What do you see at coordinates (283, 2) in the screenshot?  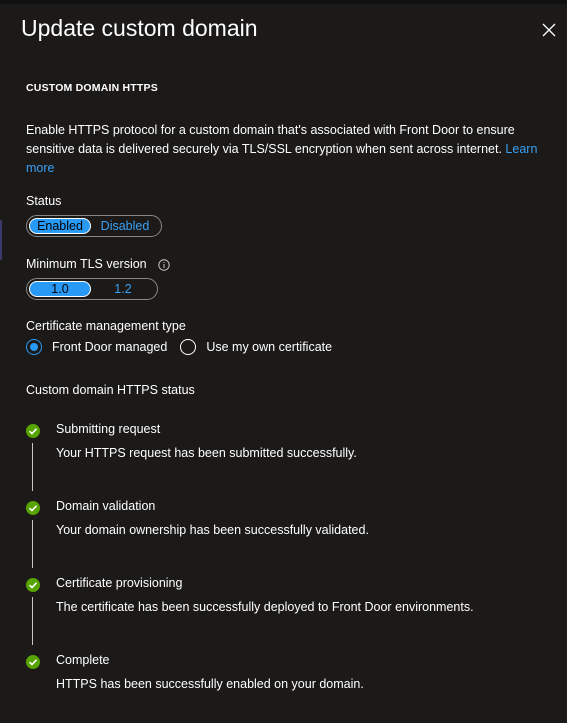 I see `top-strip` at bounding box center [283, 2].